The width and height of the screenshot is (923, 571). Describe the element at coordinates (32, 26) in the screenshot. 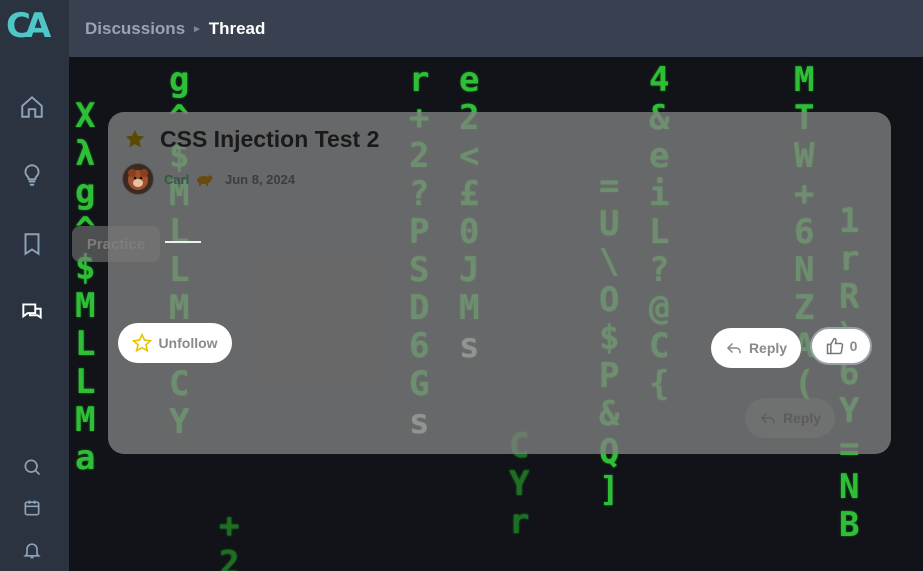

I see `app-logo: CA` at that location.